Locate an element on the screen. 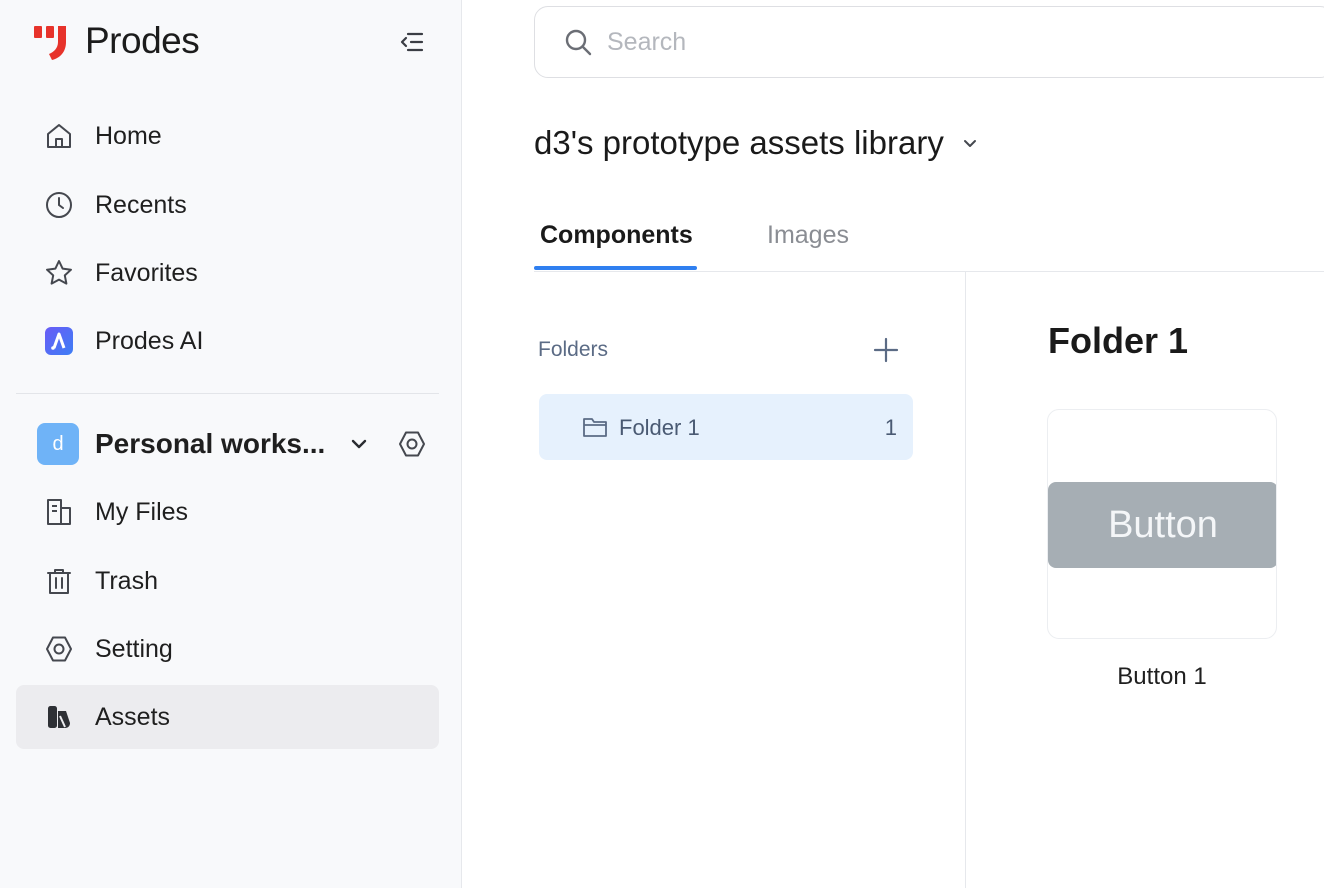  collapse-sidebar-button is located at coordinates (411, 42).